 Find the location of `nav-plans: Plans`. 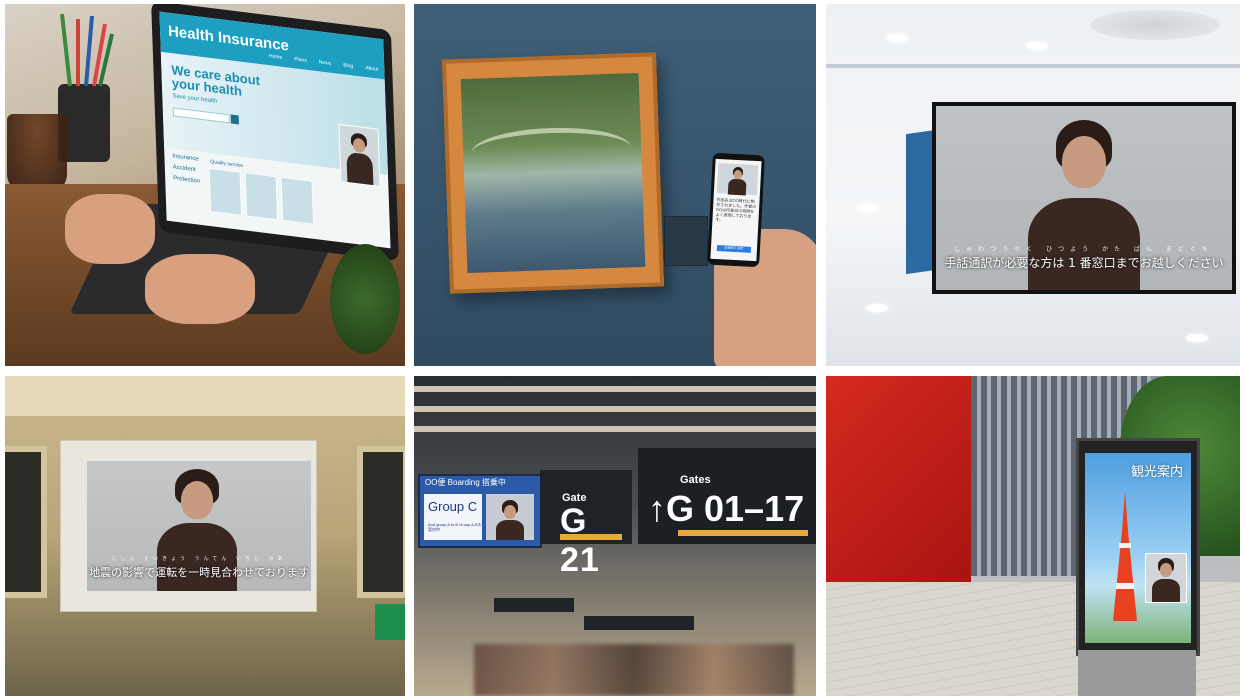

nav-plans: Plans is located at coordinates (300, 60).